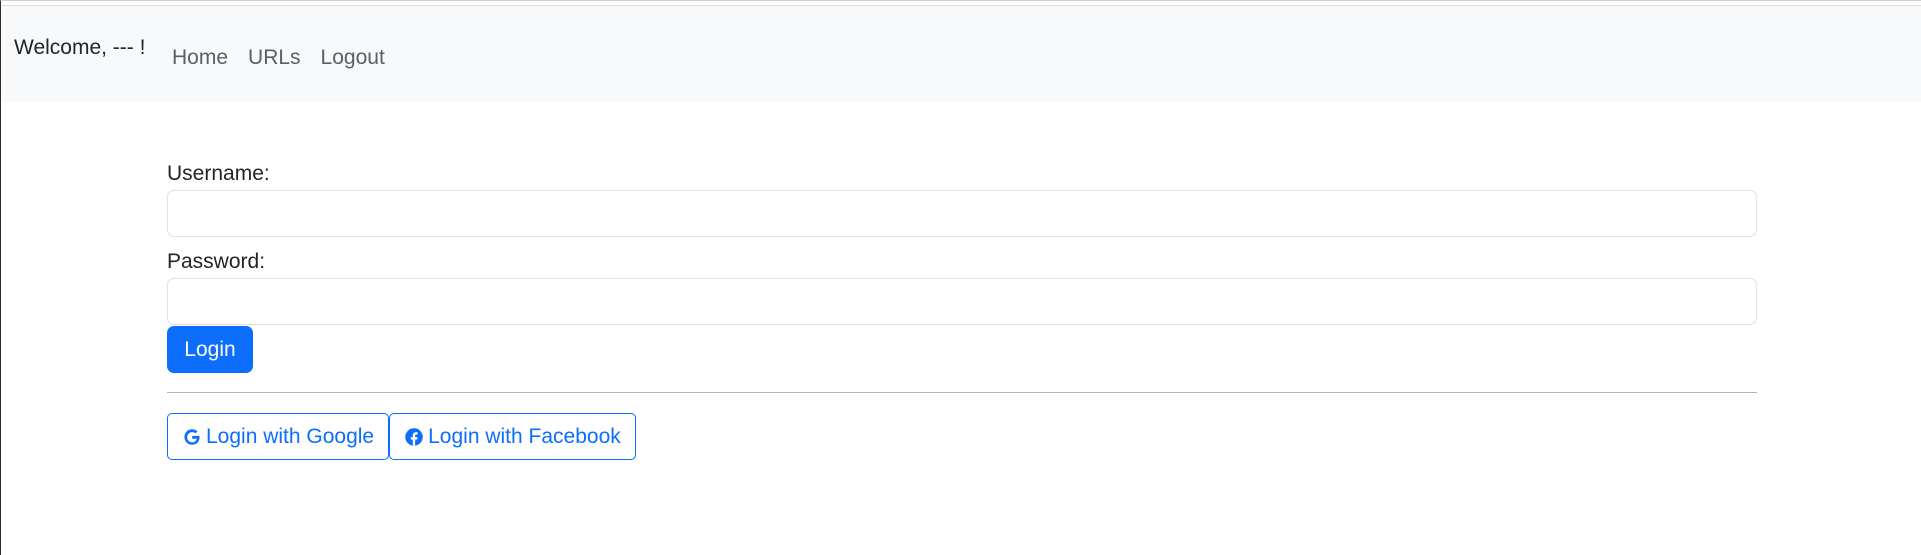 This screenshot has height=555, width=1921. I want to click on login-with-google-button: Login with Google, so click(278, 436).